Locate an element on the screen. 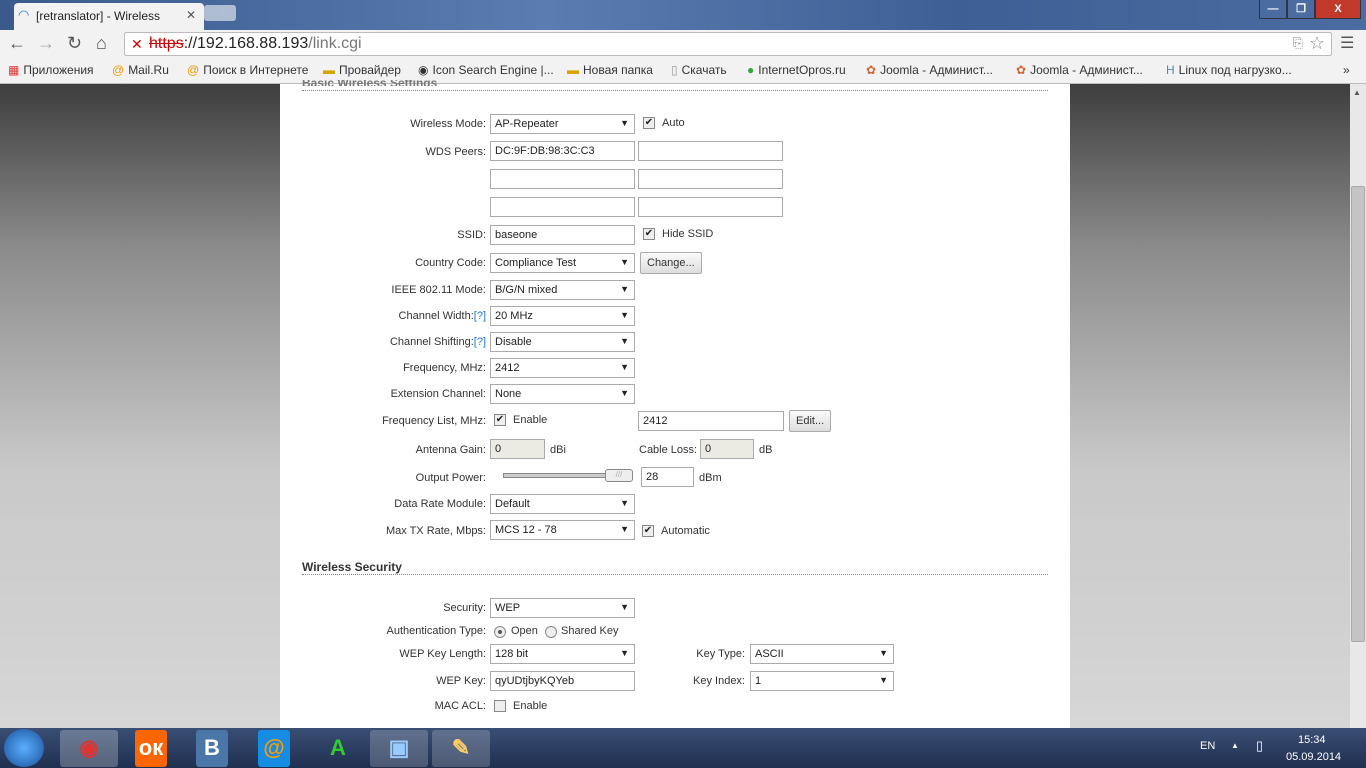 This screenshot has height=768, width=1366. tray-expand-icon: ▲ is located at coordinates (1235, 745).